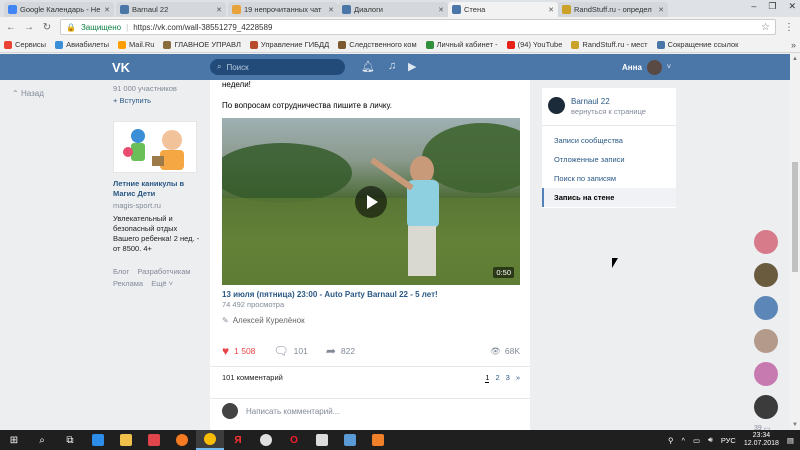 The width and height of the screenshot is (800, 450). What do you see at coordinates (697, 44) in the screenshot?
I see `bookmark: Сокращение ссылок` at bounding box center [697, 44].